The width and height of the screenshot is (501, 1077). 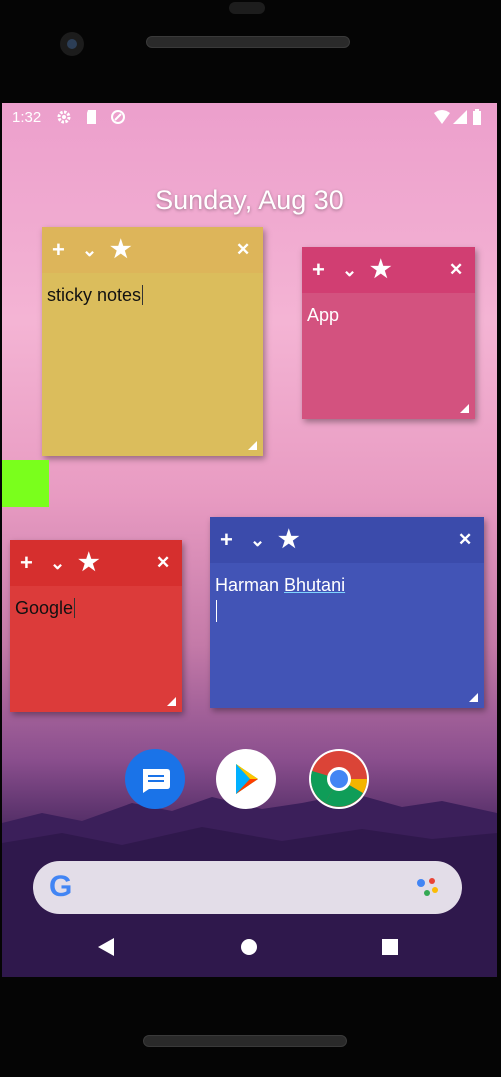 What do you see at coordinates (61, 886) in the screenshot?
I see `google-logo-icon: G` at bounding box center [61, 886].